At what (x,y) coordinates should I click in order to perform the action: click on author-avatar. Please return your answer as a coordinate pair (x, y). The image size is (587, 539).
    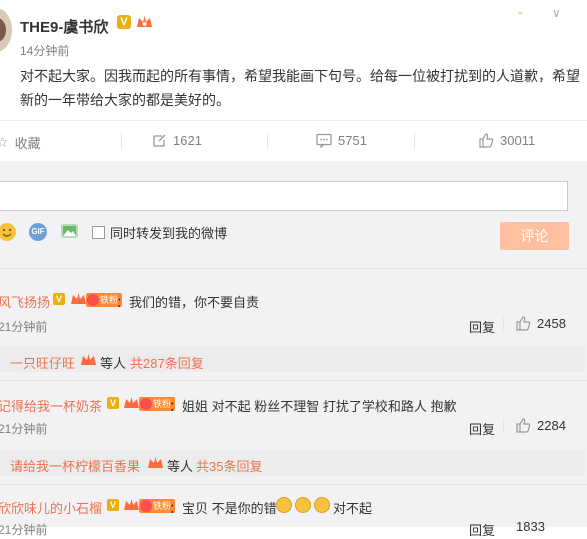
    Looking at the image, I should click on (6, 30).